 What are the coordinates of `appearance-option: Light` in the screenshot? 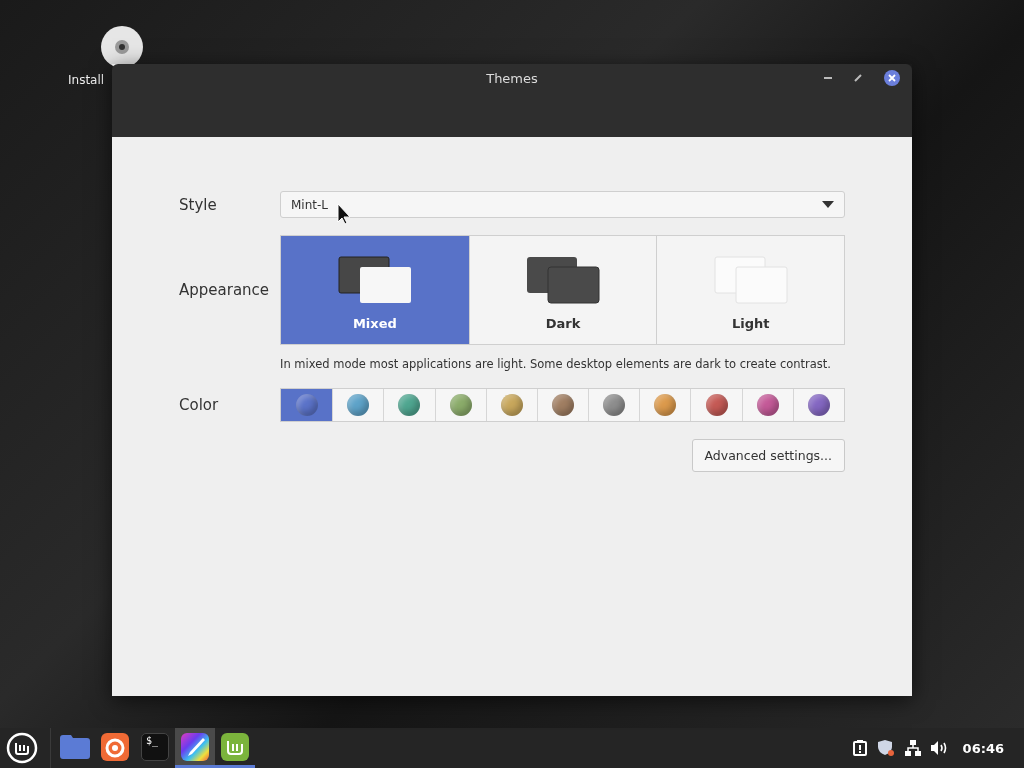 It's located at (750, 290).